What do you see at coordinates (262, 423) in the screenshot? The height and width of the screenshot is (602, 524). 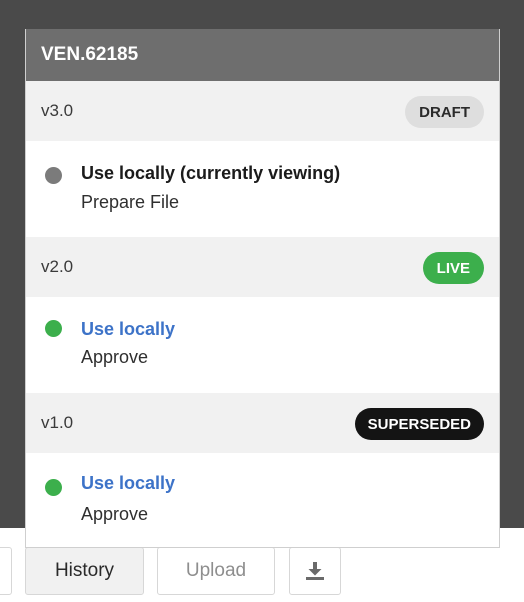 I see `version-row-v1: v1.0 SUPERSEDED` at bounding box center [262, 423].